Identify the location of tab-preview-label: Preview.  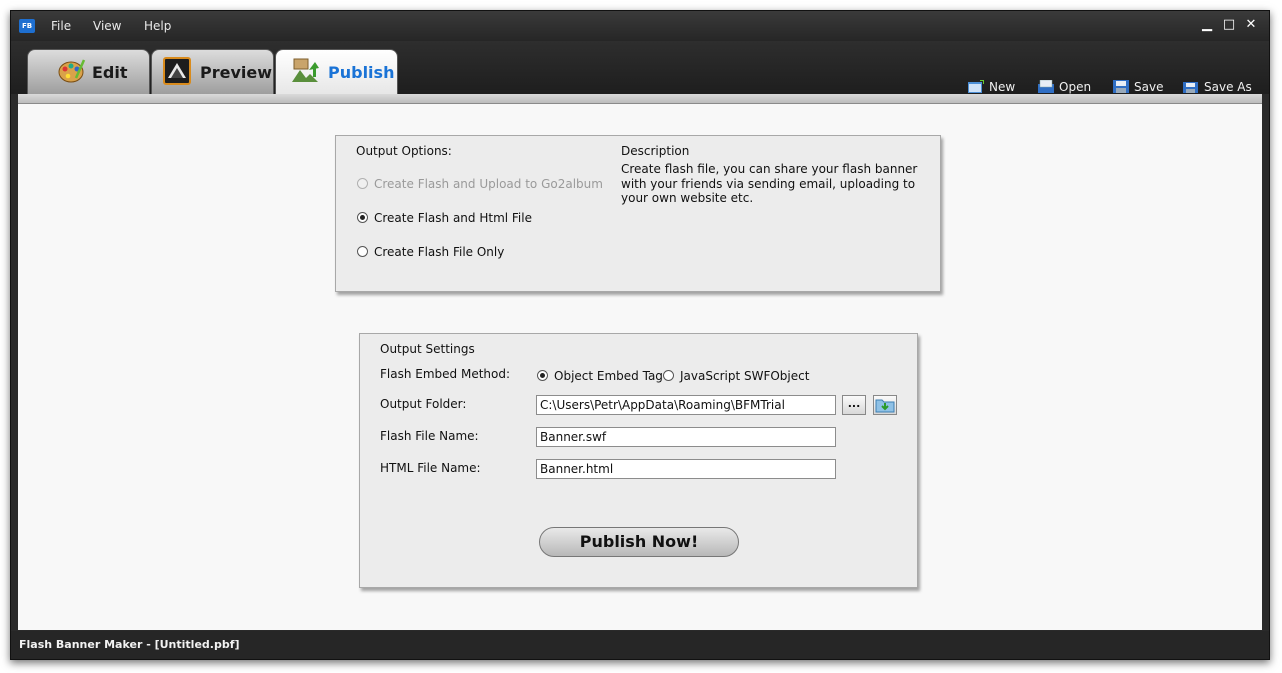
(236, 72).